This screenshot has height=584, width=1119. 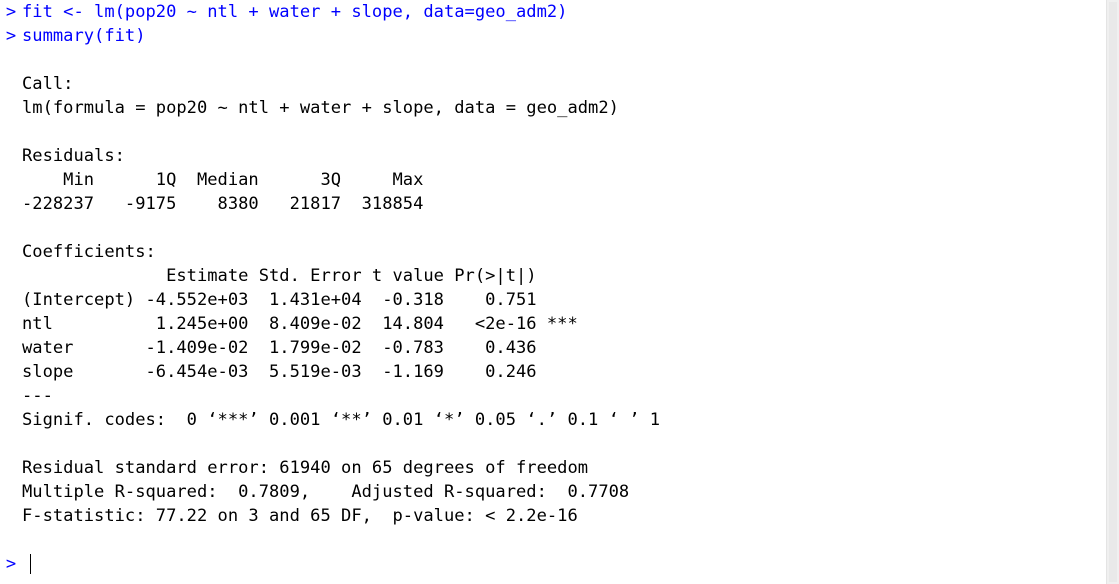 What do you see at coordinates (89, 252) in the screenshot?
I see `coefficients-header: Coefficients:` at bounding box center [89, 252].